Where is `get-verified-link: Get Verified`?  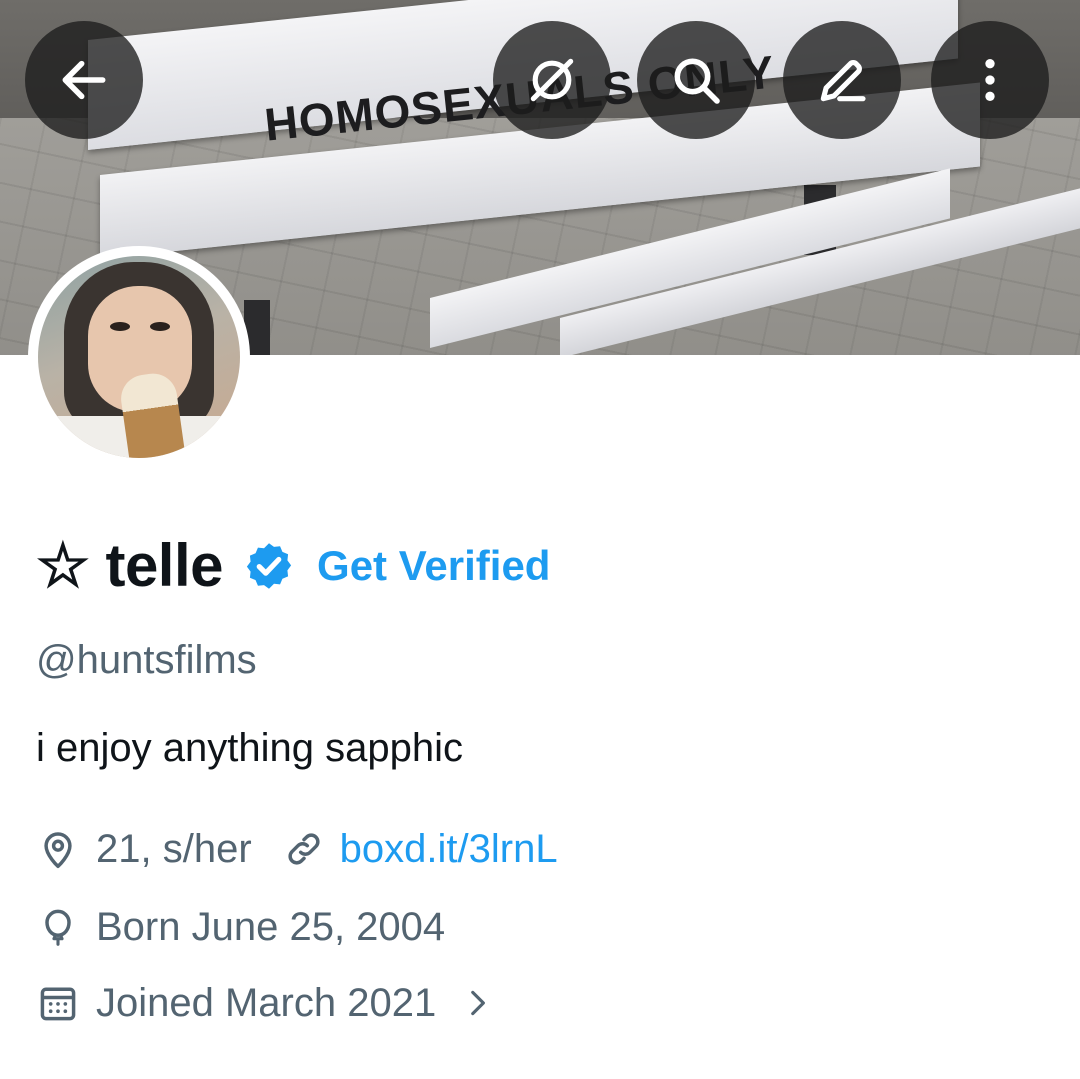 get-verified-link: Get Verified is located at coordinates (433, 566).